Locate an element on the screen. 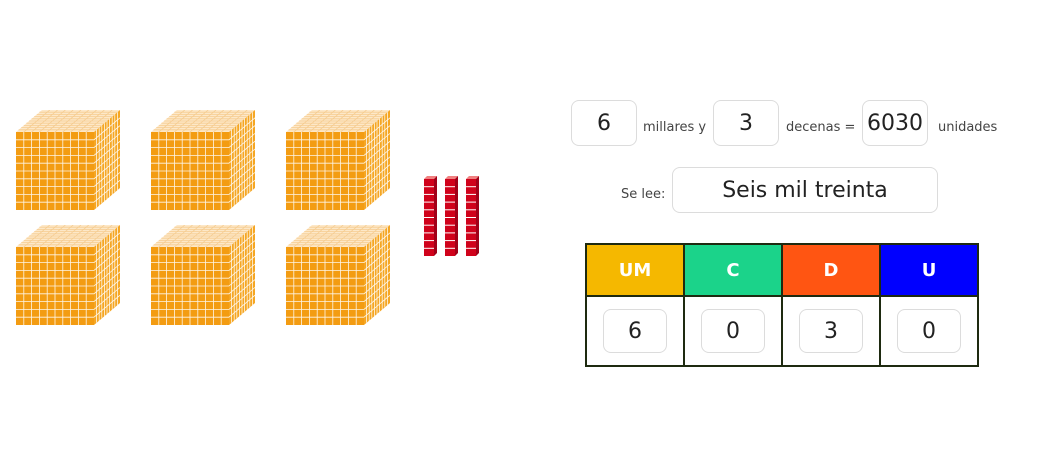  thousands-label: millares y is located at coordinates (675, 127).